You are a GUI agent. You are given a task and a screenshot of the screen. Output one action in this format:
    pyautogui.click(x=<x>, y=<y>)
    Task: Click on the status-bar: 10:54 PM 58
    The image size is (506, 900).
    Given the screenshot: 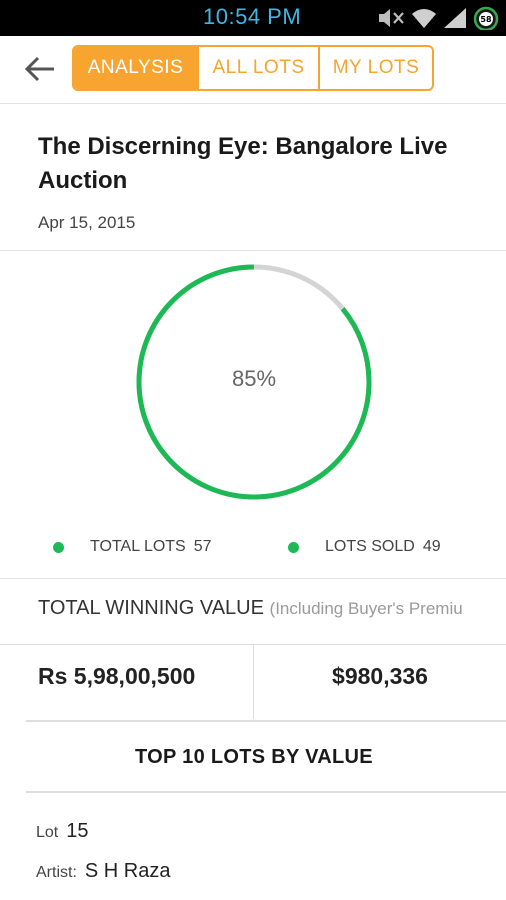 What is the action you would take?
    pyautogui.click(x=253, y=18)
    